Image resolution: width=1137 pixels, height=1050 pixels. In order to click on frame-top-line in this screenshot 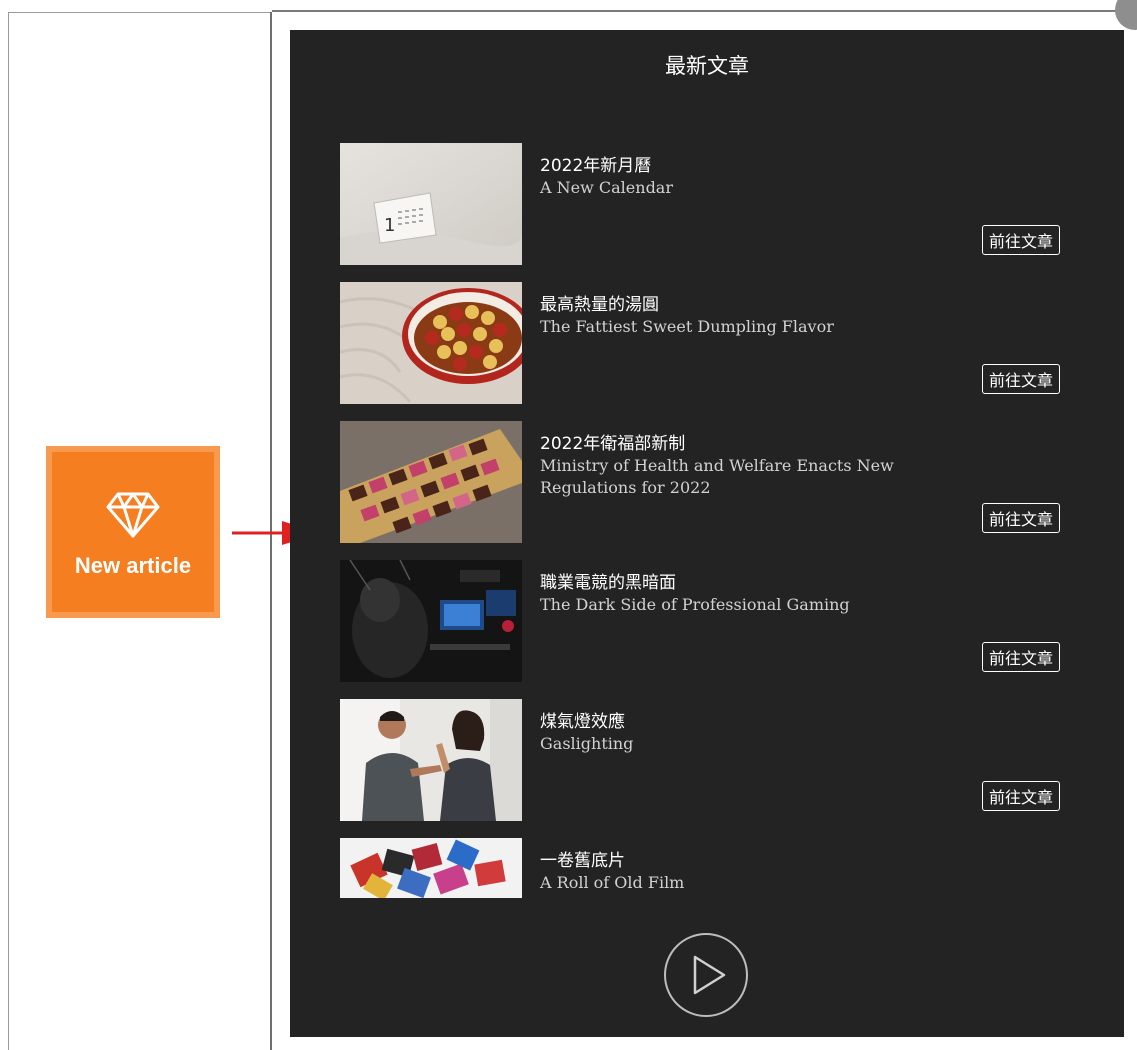, I will do `click(704, 11)`.